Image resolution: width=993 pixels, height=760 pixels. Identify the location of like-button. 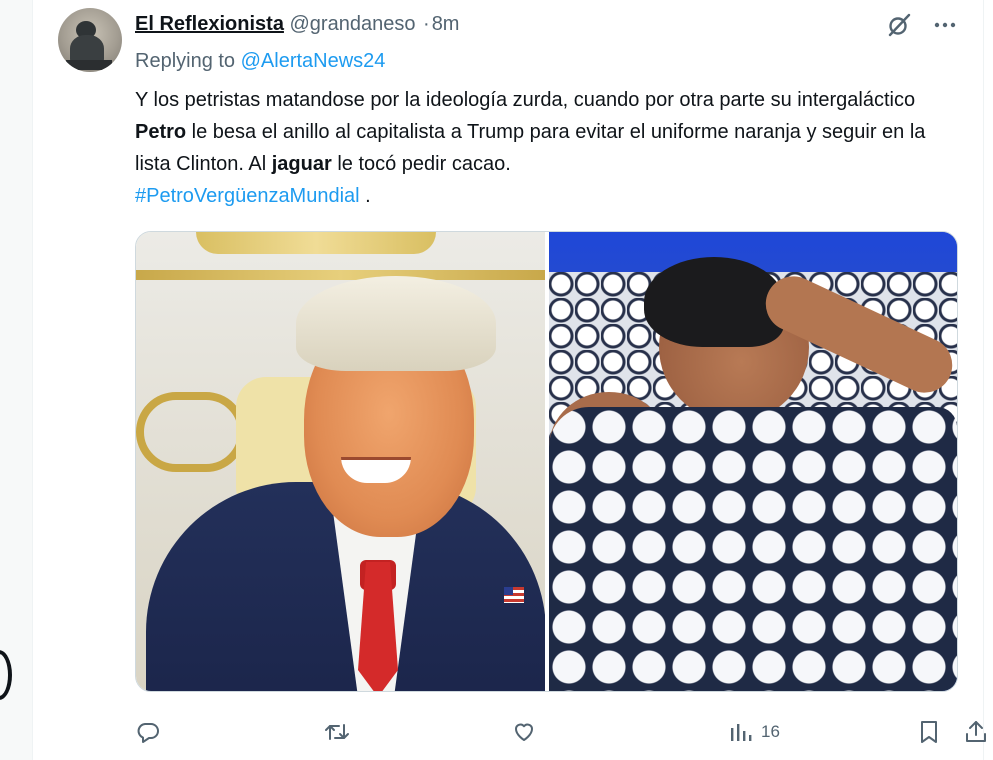
(524, 732).